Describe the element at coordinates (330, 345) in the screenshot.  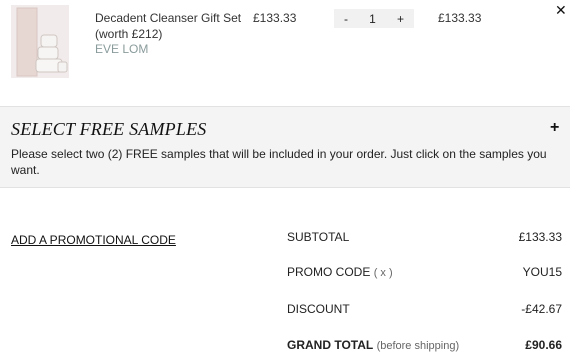
I see `grand-total-label: GRAND TOTAL` at that location.